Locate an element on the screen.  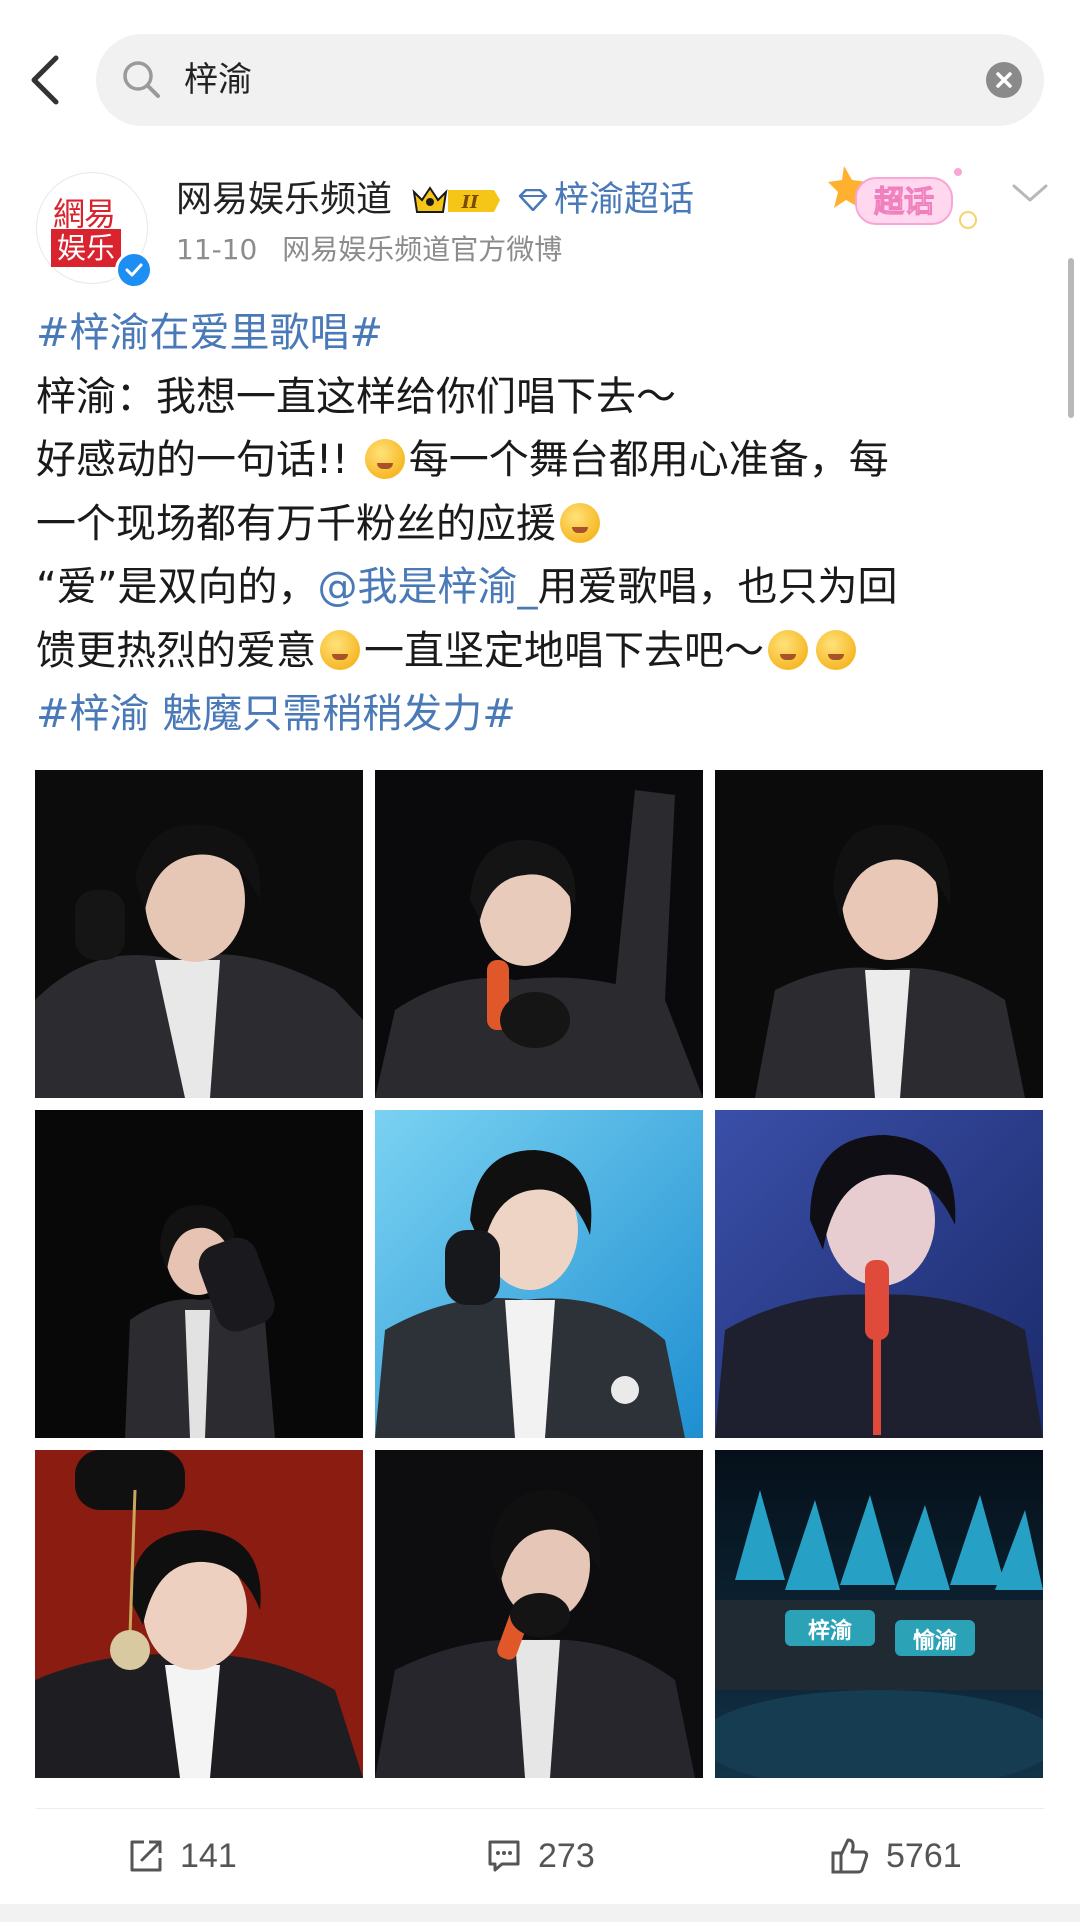
fan-sign-text: 梓渝 is located at coordinates (830, 1631).